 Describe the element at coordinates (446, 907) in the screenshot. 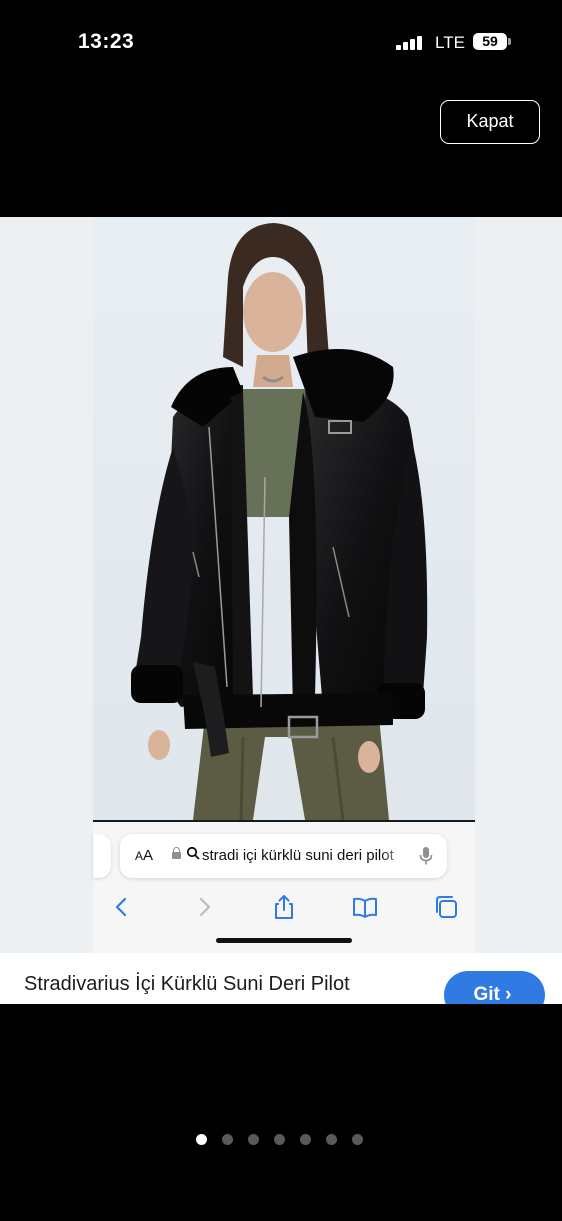

I see `tabs-icon` at that location.